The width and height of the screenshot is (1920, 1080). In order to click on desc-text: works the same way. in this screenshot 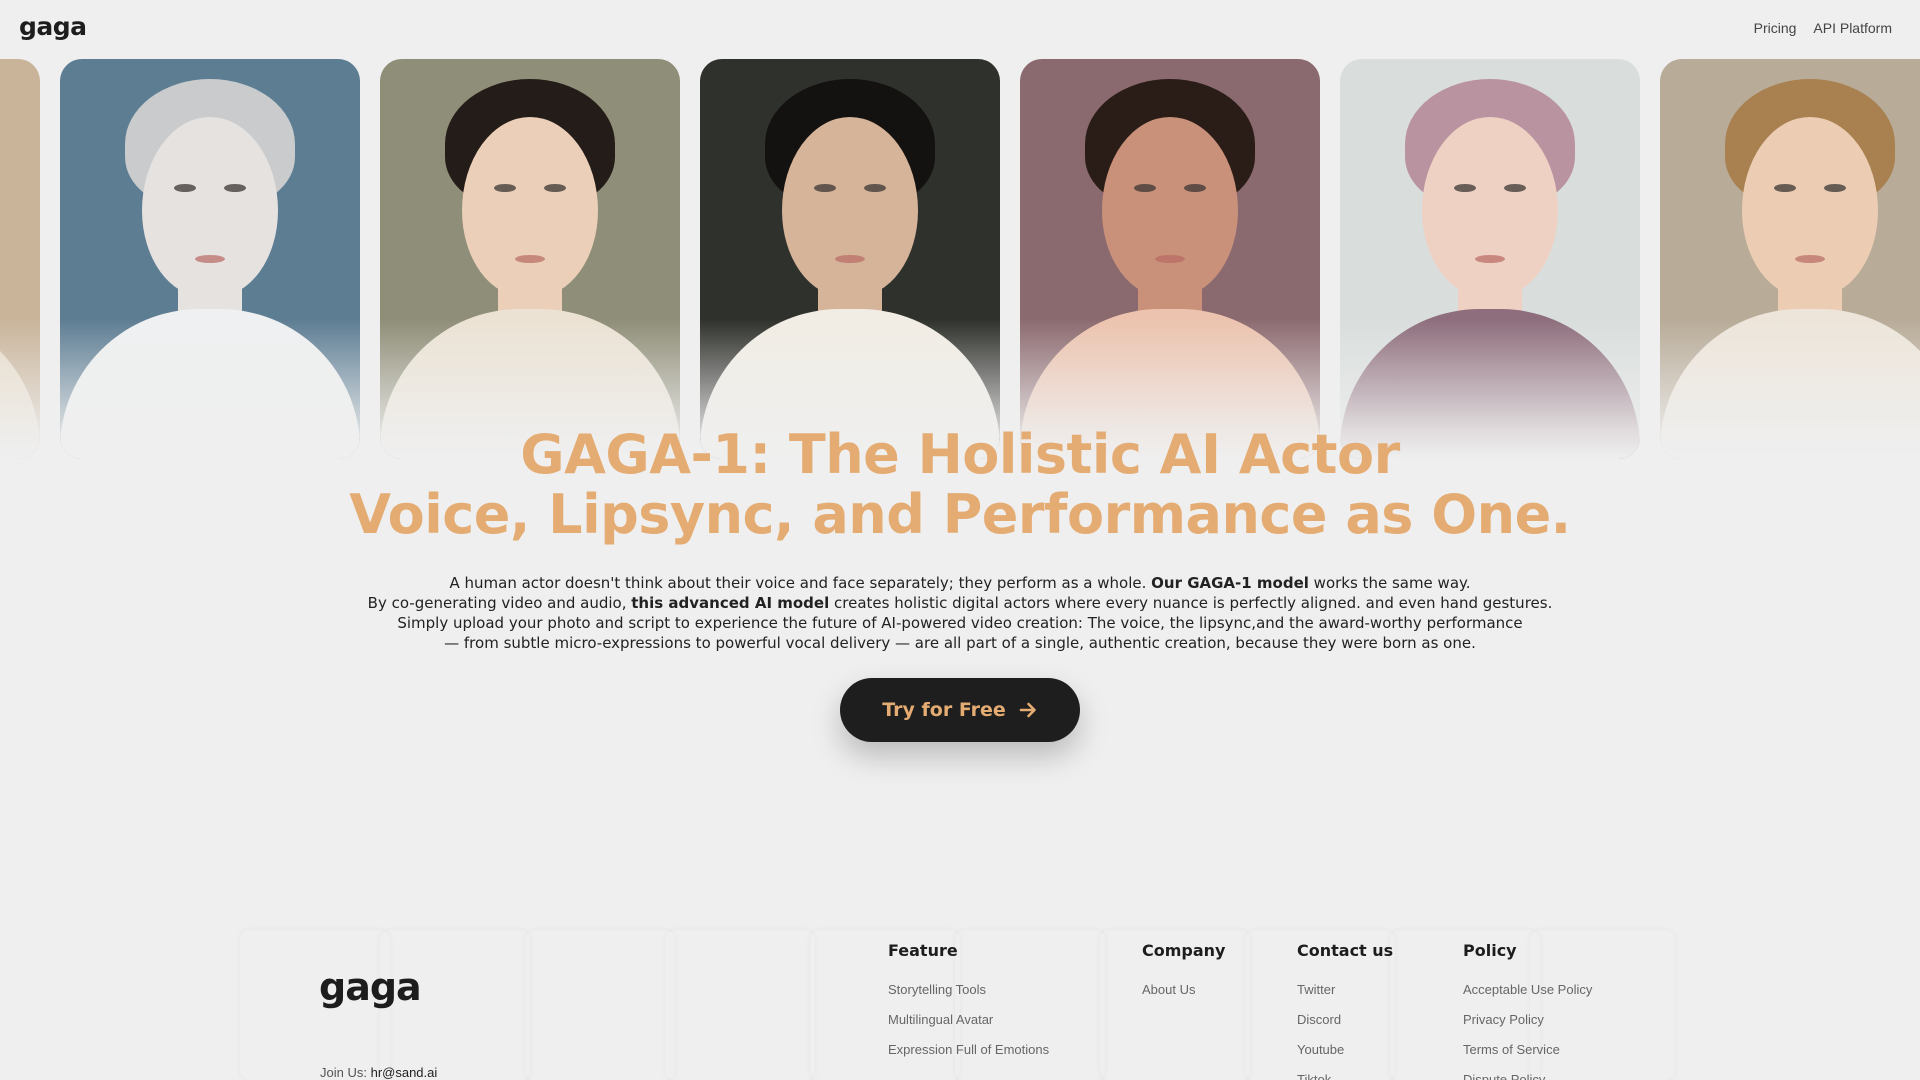, I will do `click(1389, 583)`.